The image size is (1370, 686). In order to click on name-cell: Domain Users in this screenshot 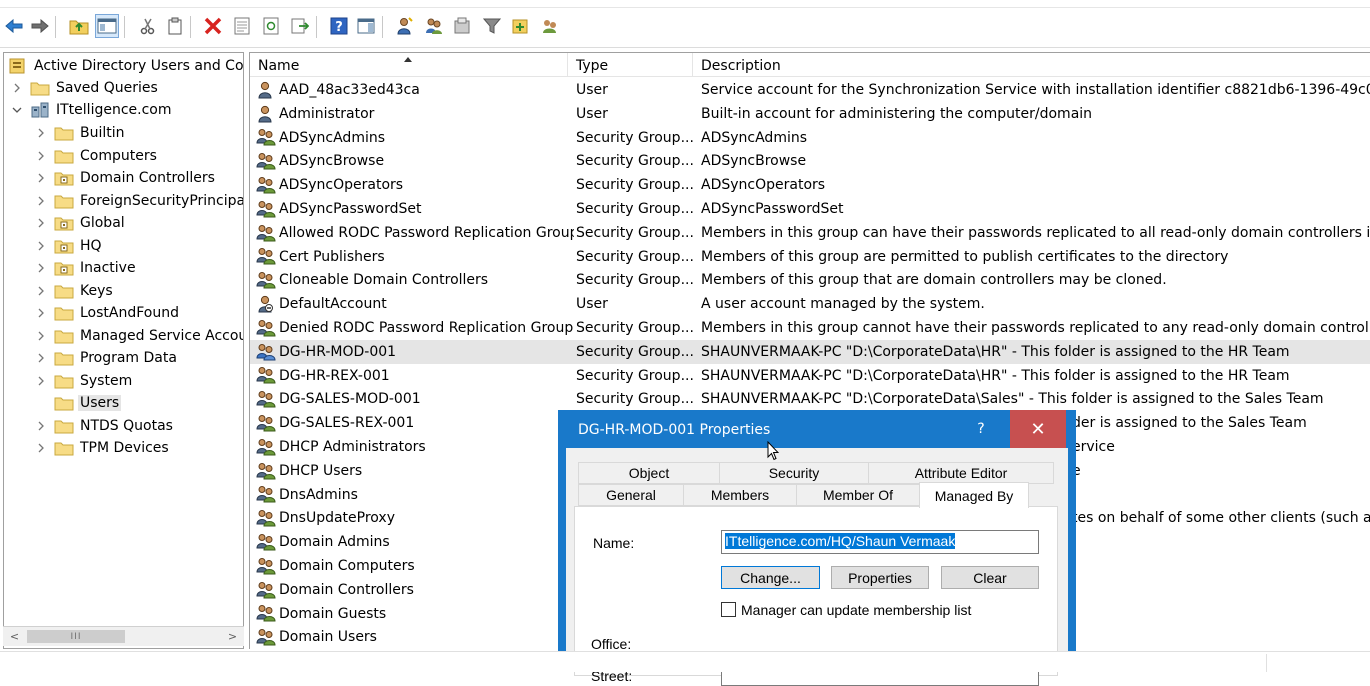, I will do `click(415, 637)`.